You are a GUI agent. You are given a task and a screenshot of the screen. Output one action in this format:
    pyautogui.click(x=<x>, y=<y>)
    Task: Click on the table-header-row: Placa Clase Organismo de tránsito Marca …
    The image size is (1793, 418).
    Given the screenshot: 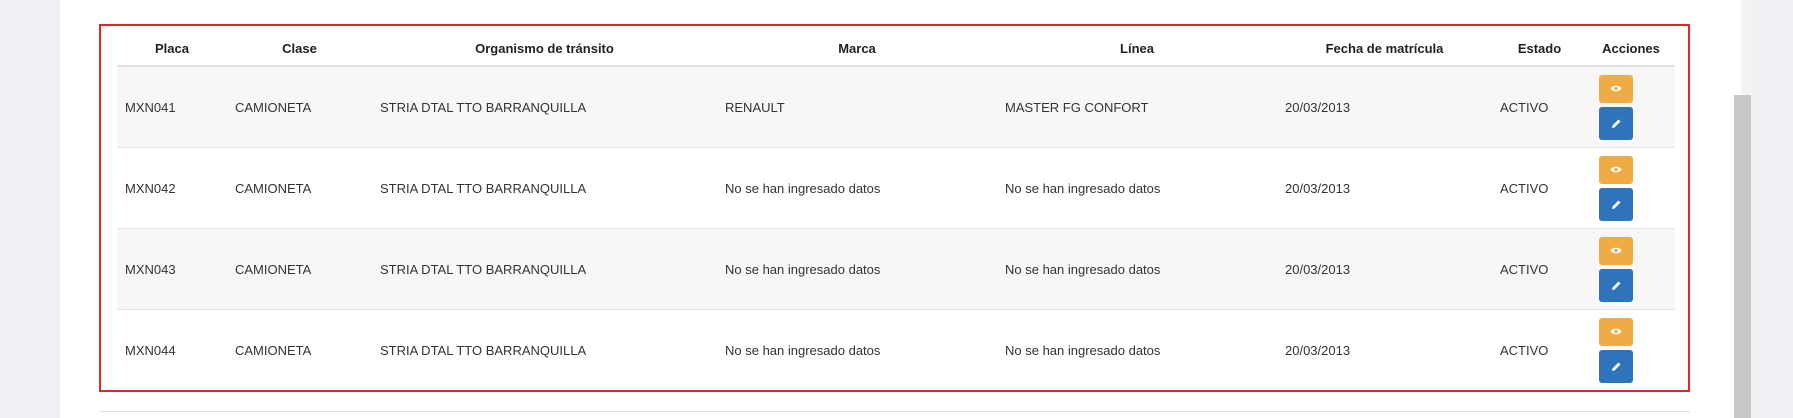 What is the action you would take?
    pyautogui.click(x=896, y=49)
    